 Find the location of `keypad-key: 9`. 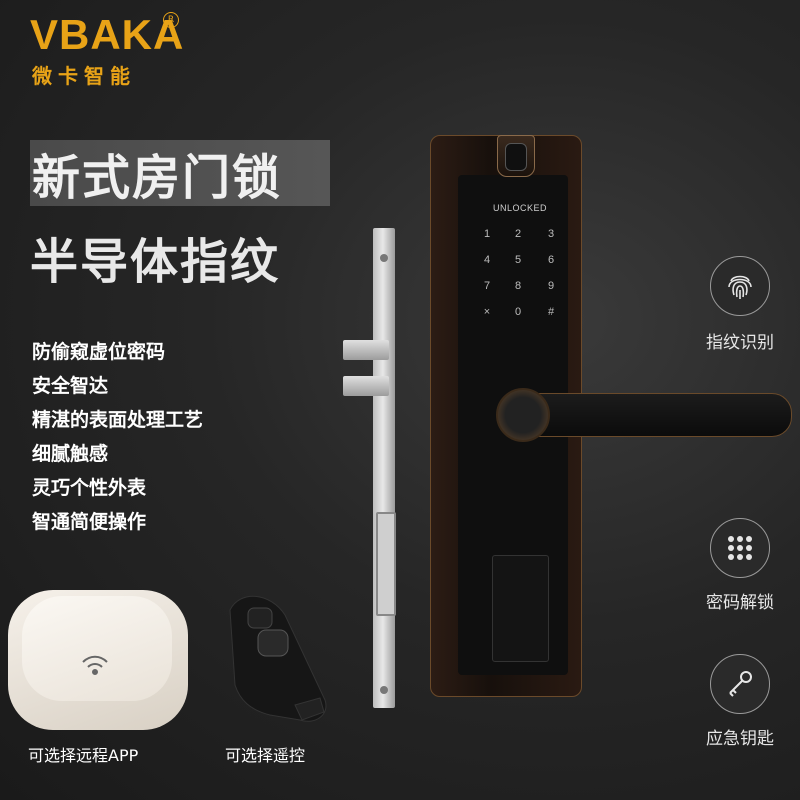

keypad-key: 9 is located at coordinates (551, 286).